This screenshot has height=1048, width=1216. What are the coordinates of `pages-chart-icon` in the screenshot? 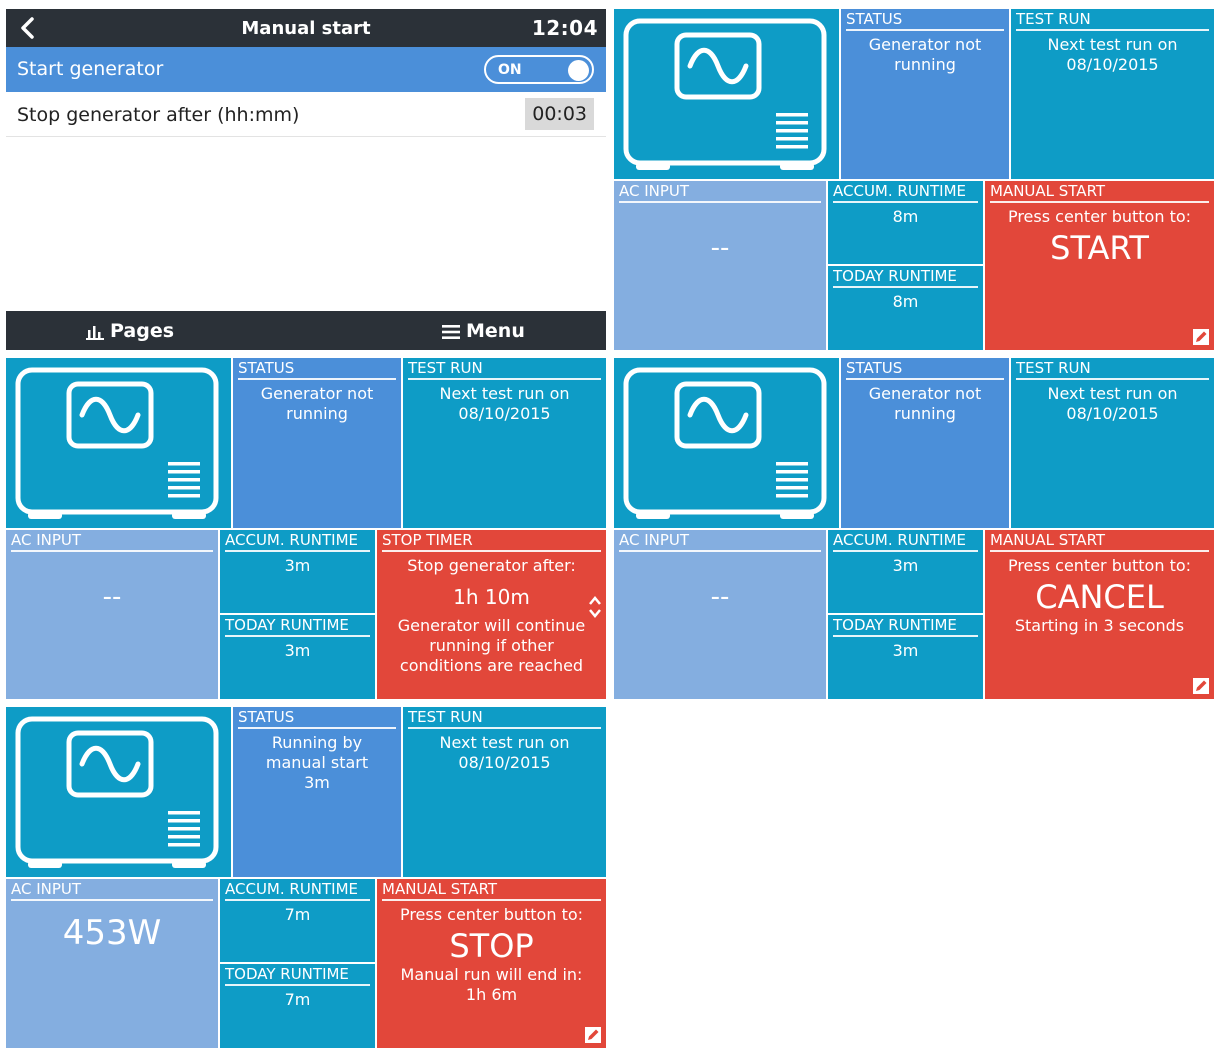 It's located at (95, 332).